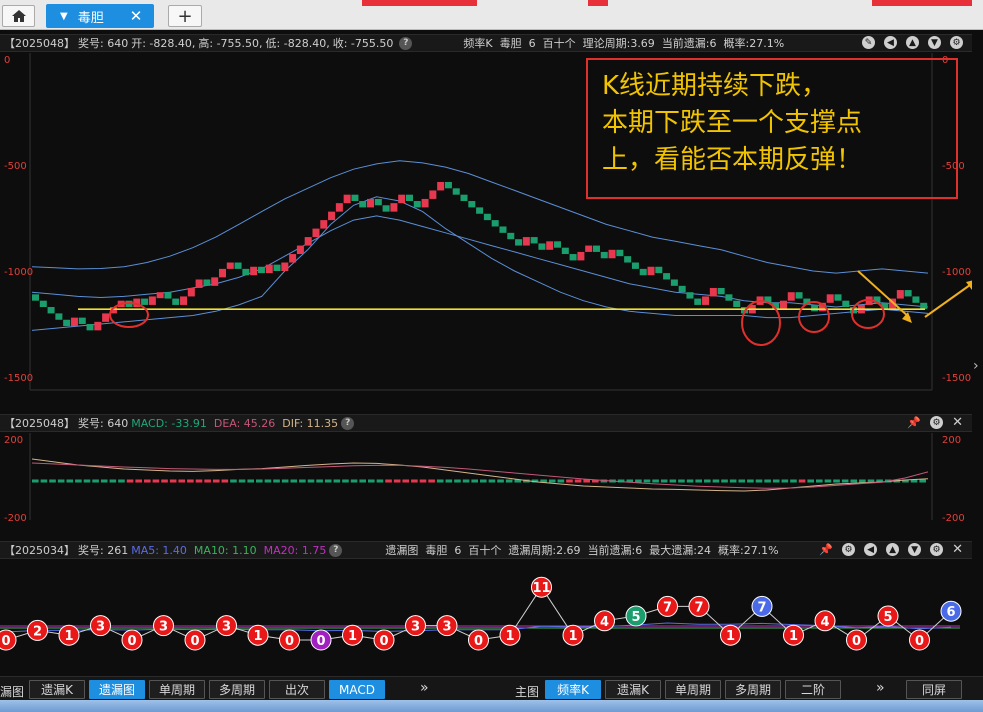 The width and height of the screenshot is (983, 712). What do you see at coordinates (336, 550) in the screenshot?
I see `miss-help-icon: ?` at bounding box center [336, 550].